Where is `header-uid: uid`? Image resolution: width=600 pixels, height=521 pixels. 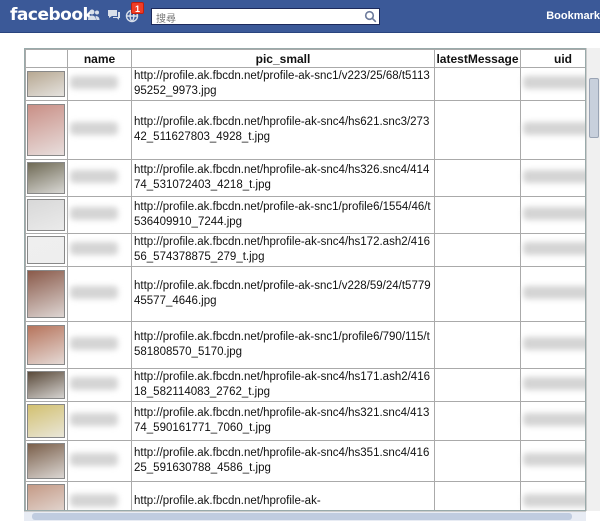
header-uid: uid is located at coordinates (552, 58).